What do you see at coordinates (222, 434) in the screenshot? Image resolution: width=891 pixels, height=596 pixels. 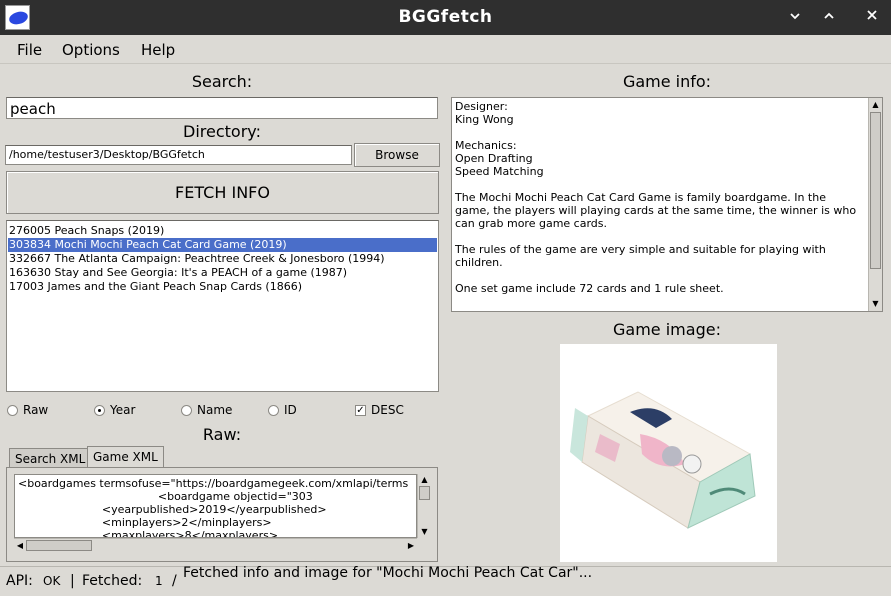 I see `raw-label: Raw:` at bounding box center [222, 434].